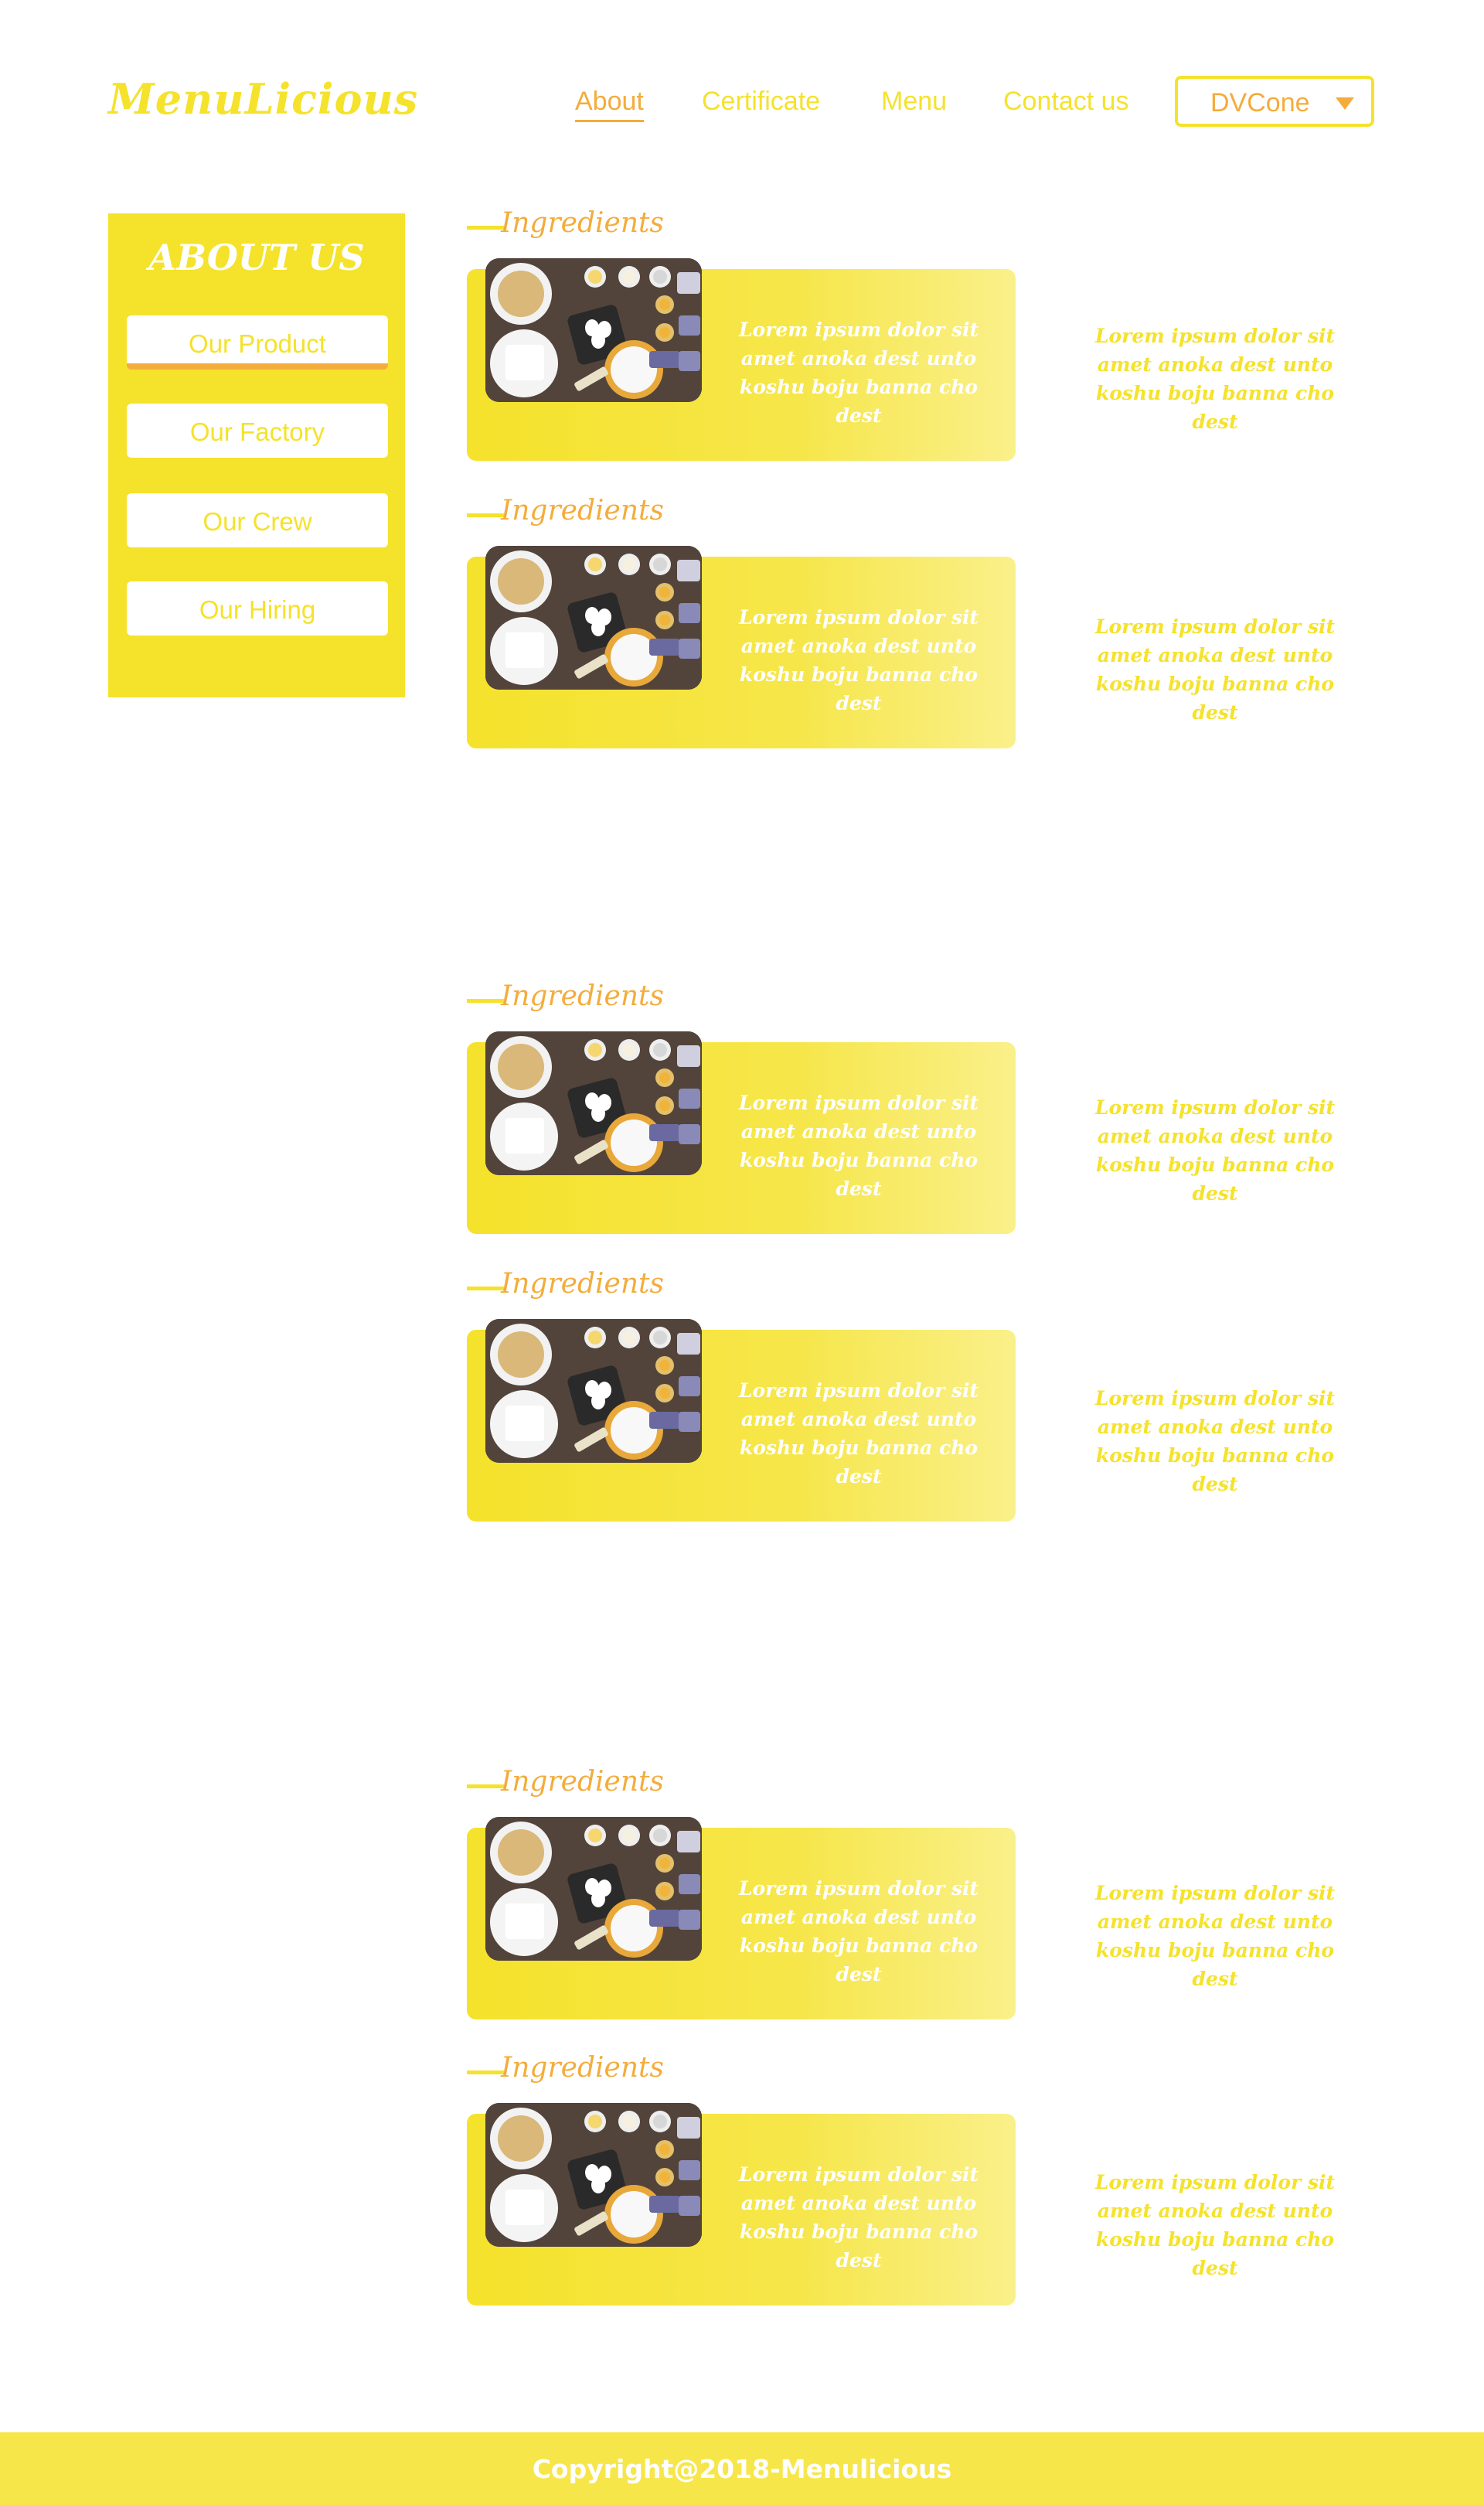 The height and width of the screenshot is (2505, 1484). What do you see at coordinates (256, 257) in the screenshot?
I see `sidebar-title: ABOUT US` at bounding box center [256, 257].